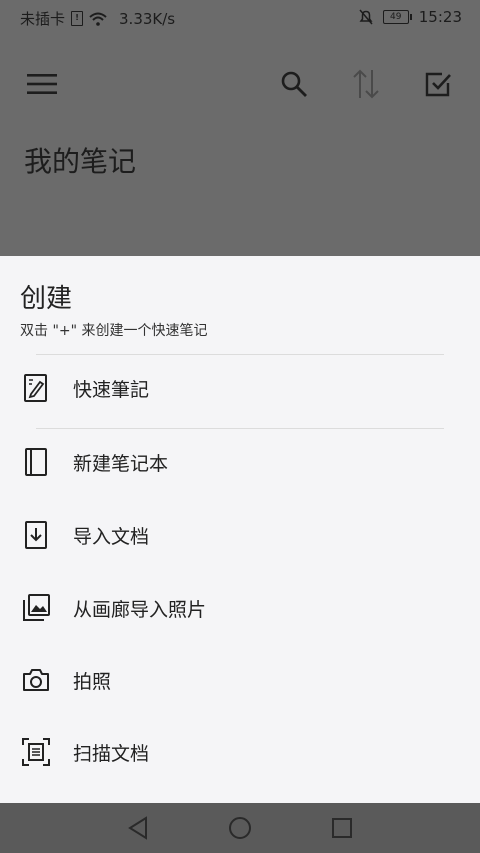 This screenshot has height=853, width=480. I want to click on home-circle-icon, so click(240, 828).